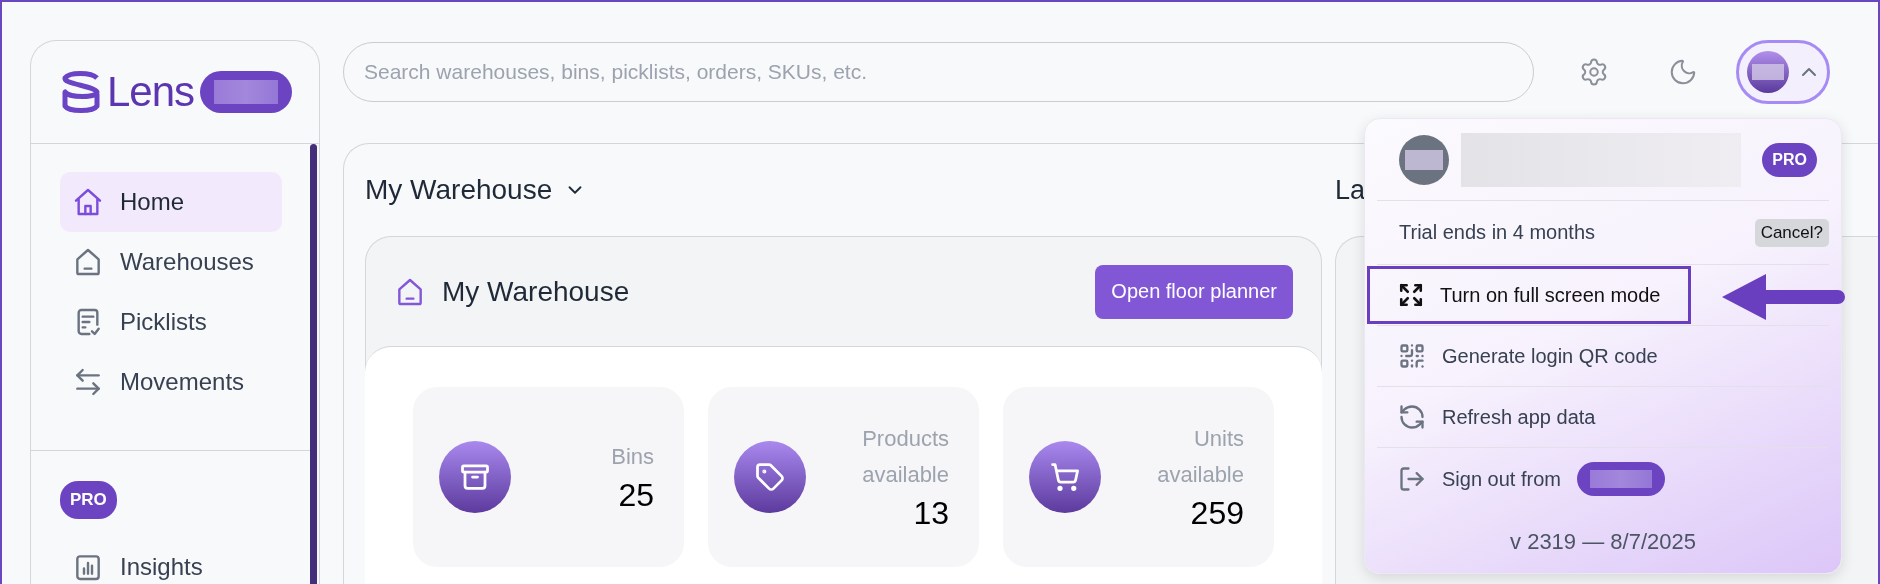 Image resolution: width=1880 pixels, height=584 pixels. Describe the element at coordinates (81, 92) in the screenshot. I see `logo-icon` at that location.